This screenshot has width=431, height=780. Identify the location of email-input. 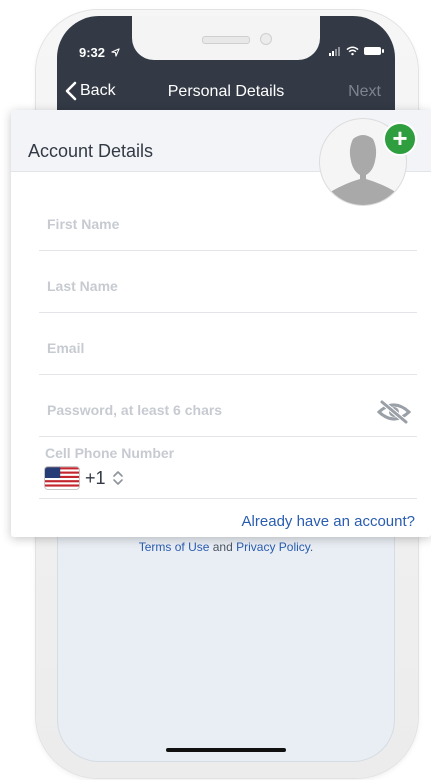
(212, 348).